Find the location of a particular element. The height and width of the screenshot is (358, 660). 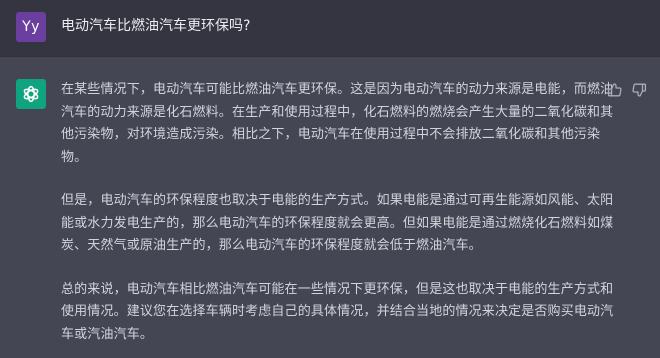

thumbs-down-icon is located at coordinates (639, 90).